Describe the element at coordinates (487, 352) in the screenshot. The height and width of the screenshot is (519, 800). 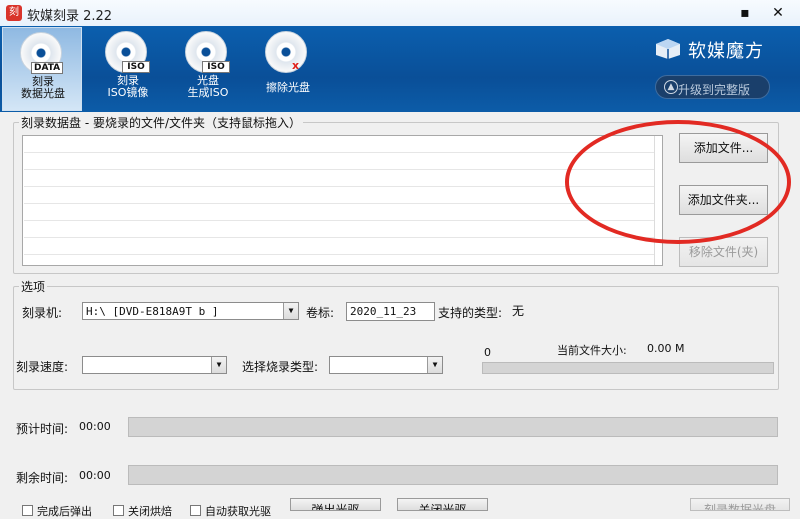
I see `size-scale-zero: 0` at that location.